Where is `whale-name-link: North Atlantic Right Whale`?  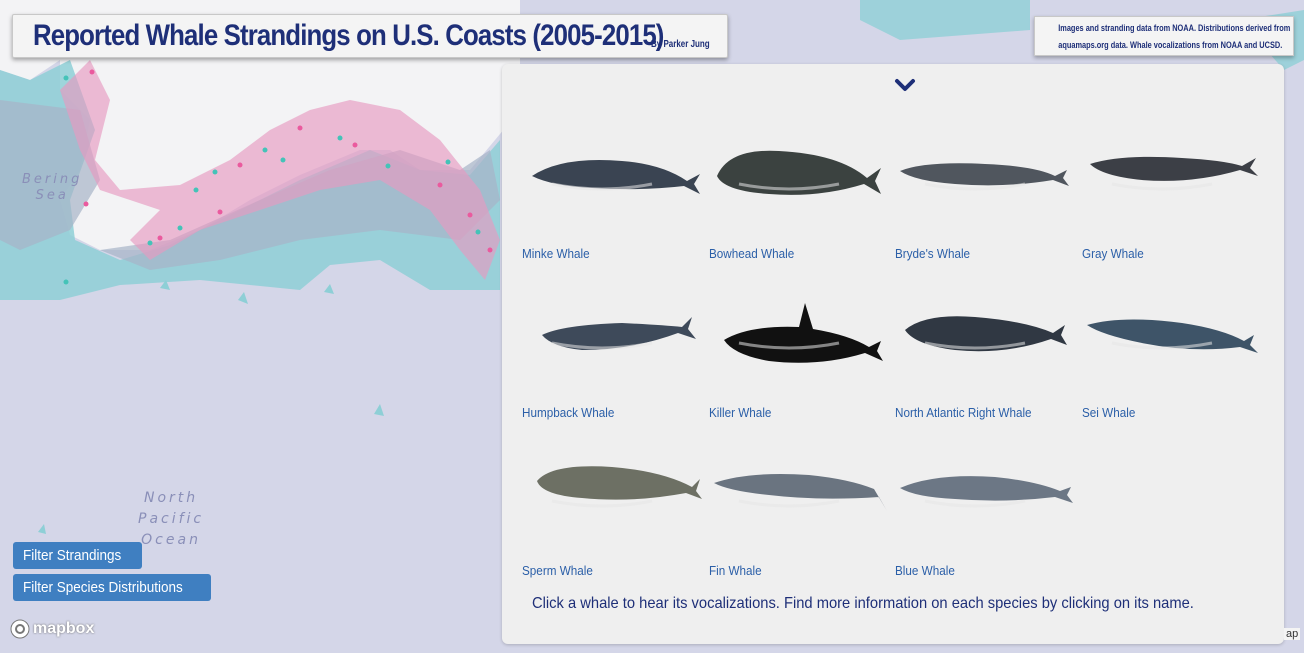 whale-name-link: North Atlantic Right Whale is located at coordinates (963, 412).